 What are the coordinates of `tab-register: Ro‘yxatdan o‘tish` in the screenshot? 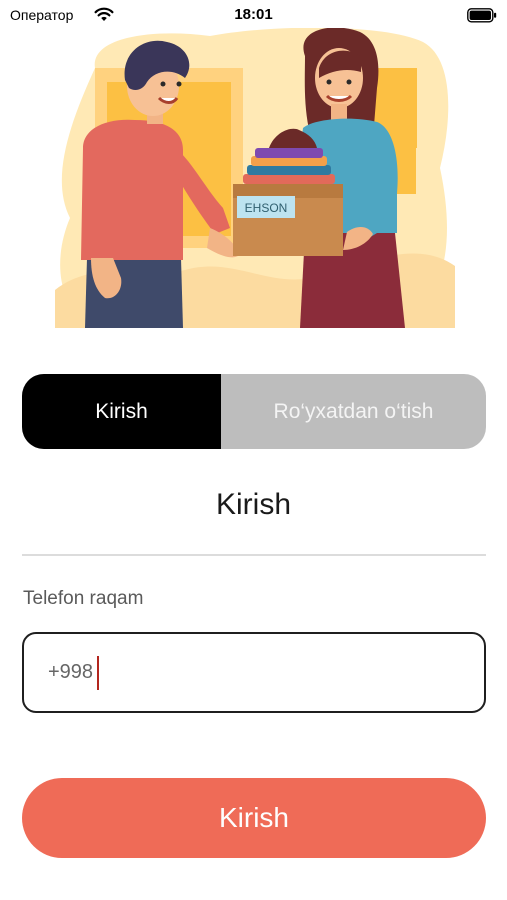 It's located at (353, 411).